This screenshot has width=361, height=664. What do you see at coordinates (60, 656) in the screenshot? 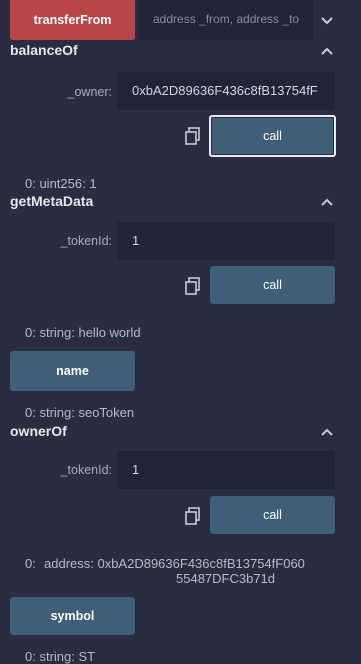
I see `symbol-output: 0: string: ST` at bounding box center [60, 656].